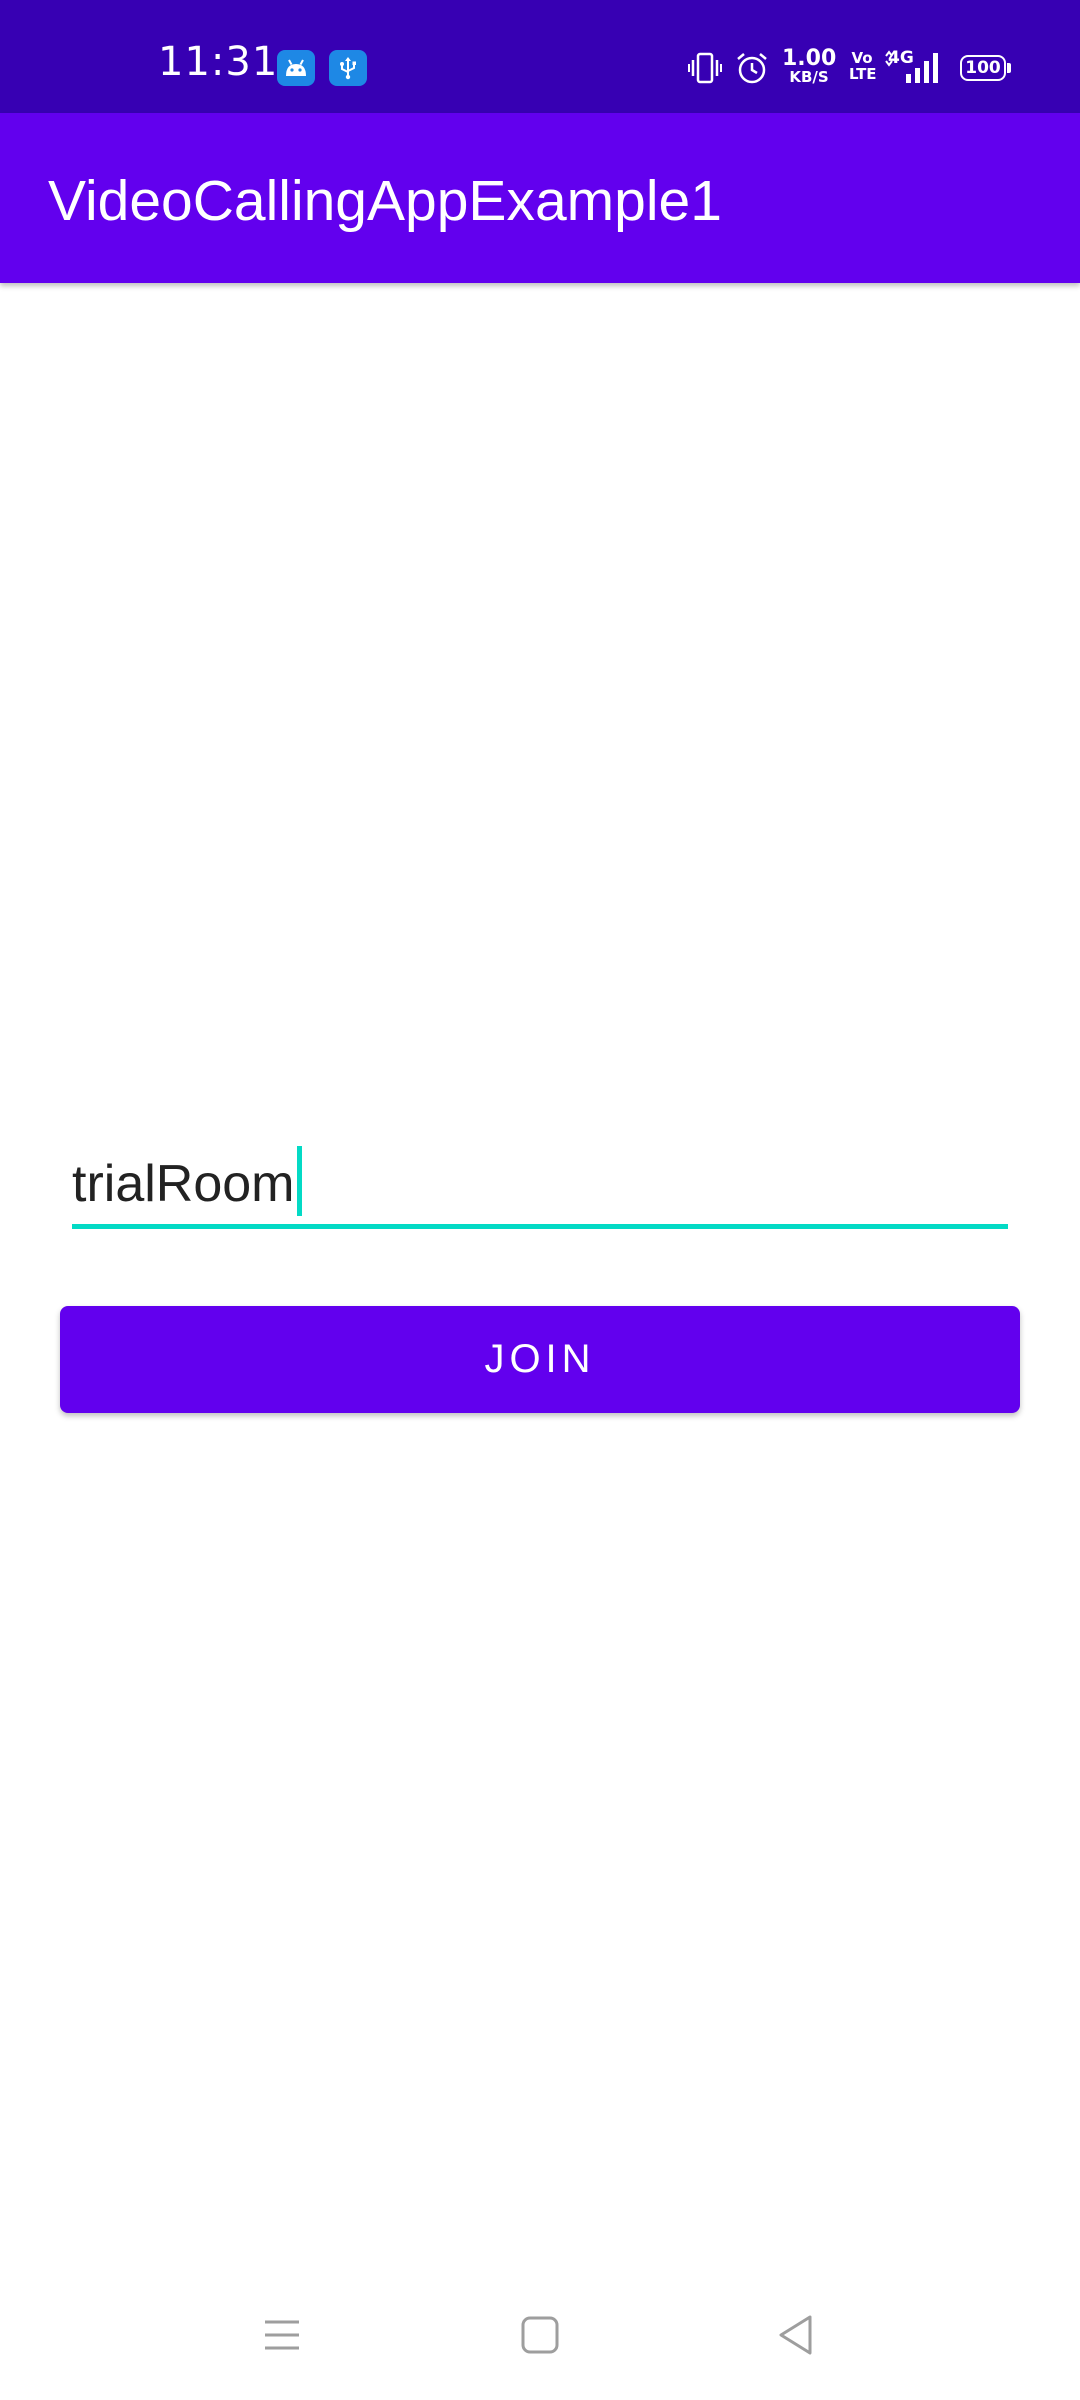 The image size is (1080, 2400). Describe the element at coordinates (863, 74) in the screenshot. I see `volte-line2: LTE` at that location.